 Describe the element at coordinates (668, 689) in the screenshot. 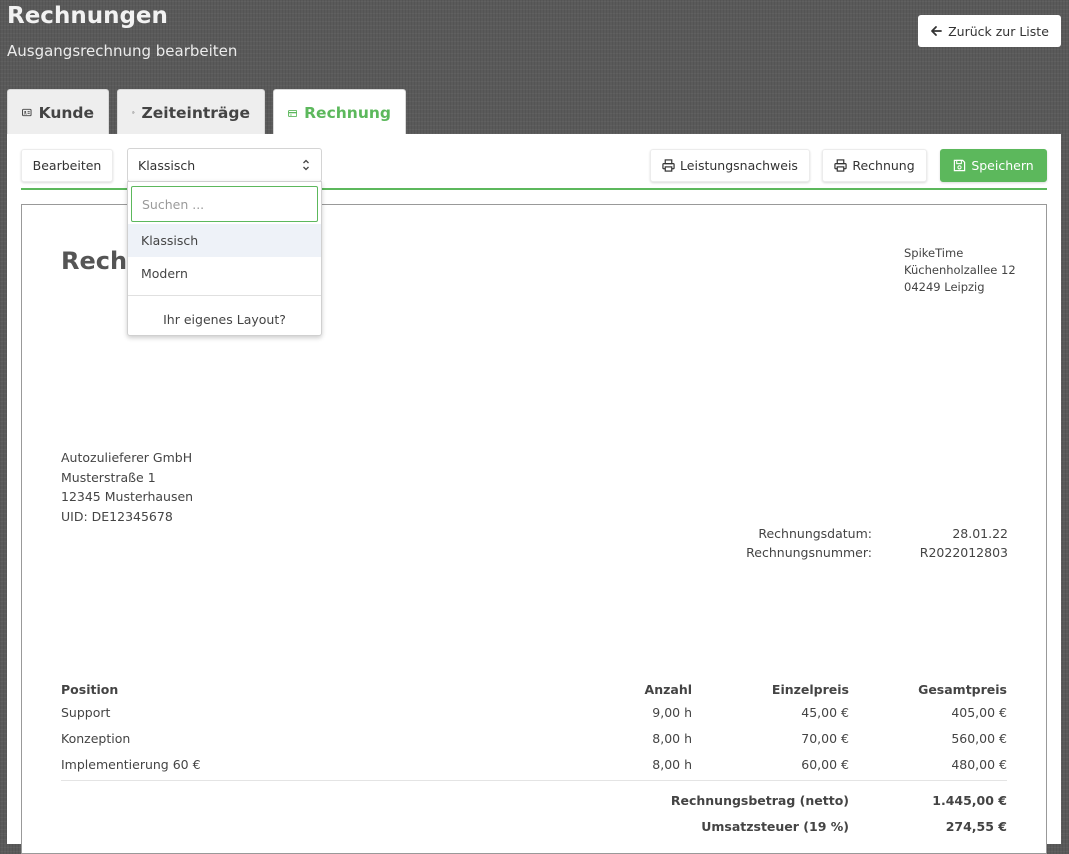

I see `column-header: Anzahl` at that location.